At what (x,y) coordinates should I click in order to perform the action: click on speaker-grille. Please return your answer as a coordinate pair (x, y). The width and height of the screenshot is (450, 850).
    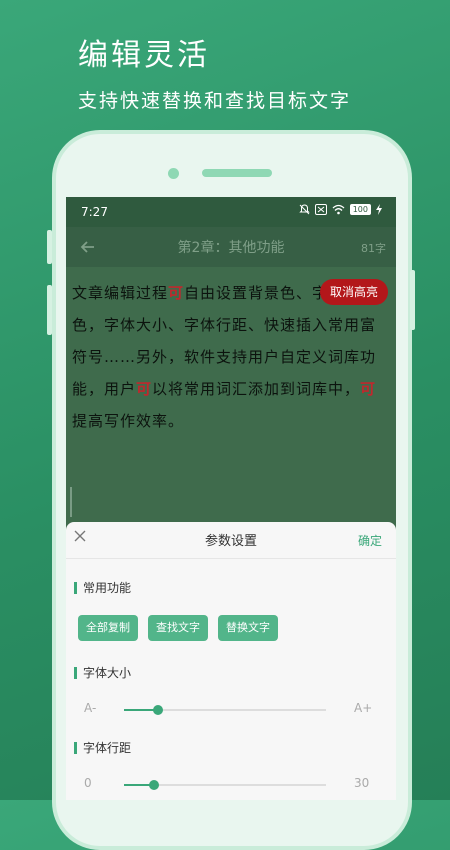
    Looking at the image, I should click on (237, 173).